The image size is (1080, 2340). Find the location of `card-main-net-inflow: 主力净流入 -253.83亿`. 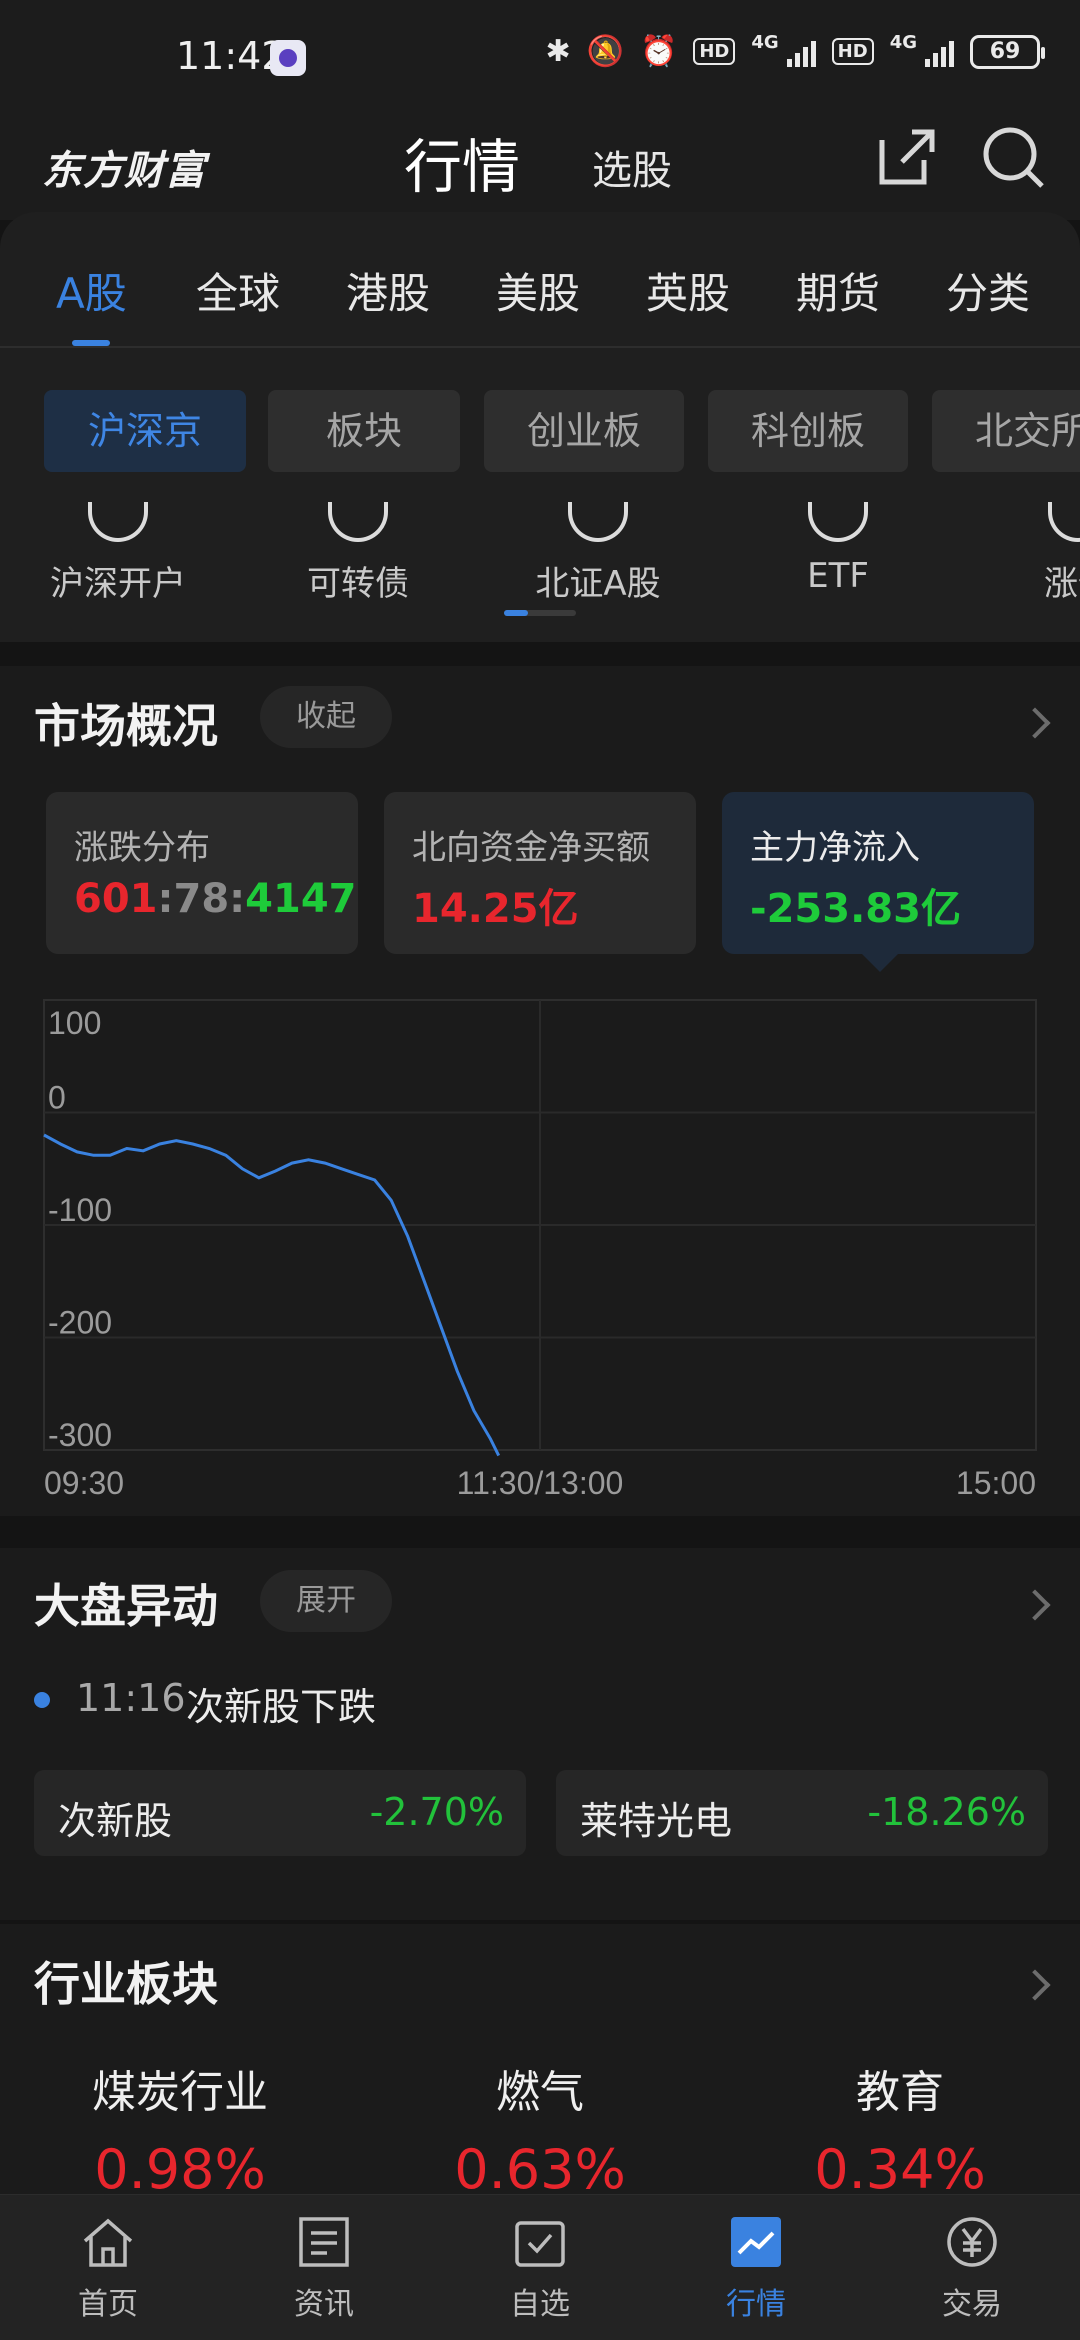

card-main-net-inflow: 主力净流入 -253.83亿 is located at coordinates (878, 873).